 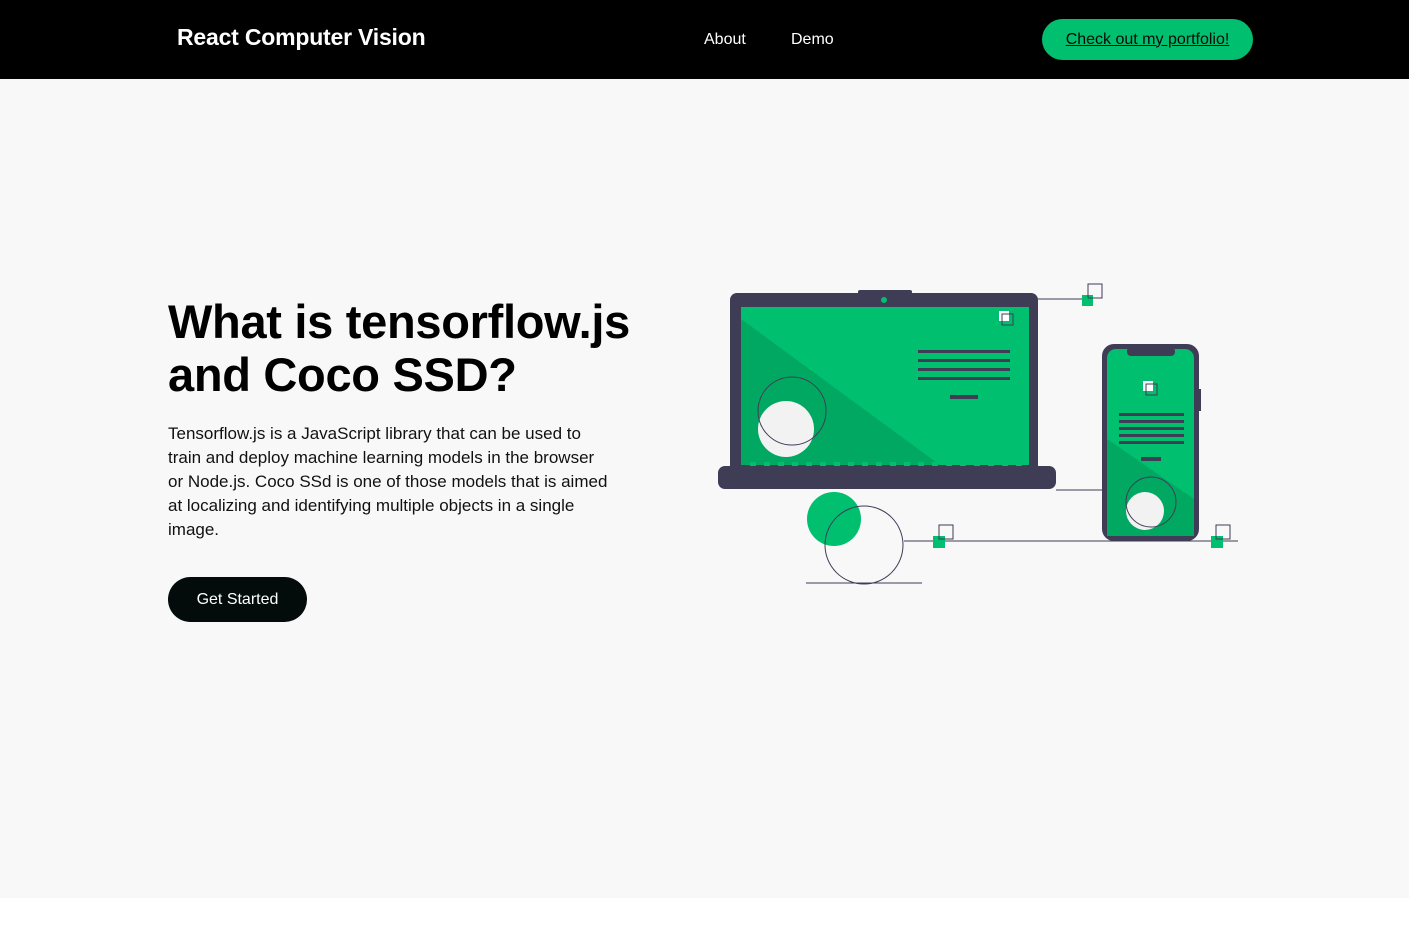 I want to click on nav-link-about: About, so click(x=725, y=40).